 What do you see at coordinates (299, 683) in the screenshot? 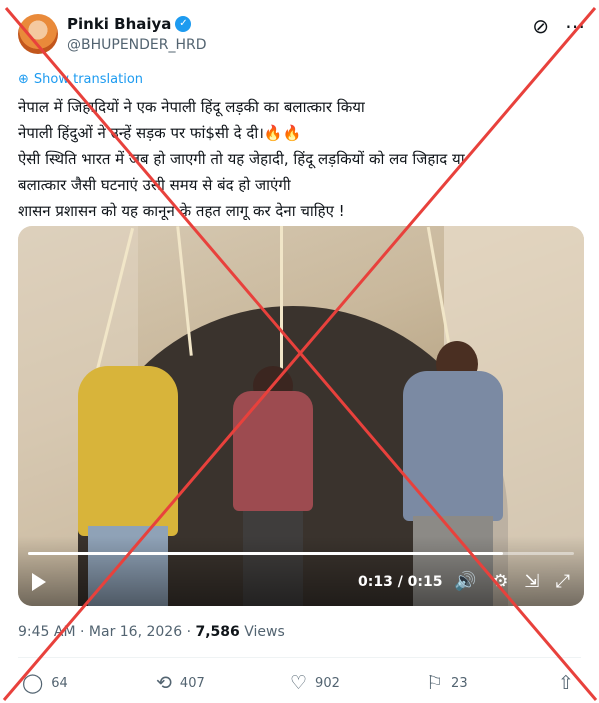
I see `heart-icon: ♡` at bounding box center [299, 683].